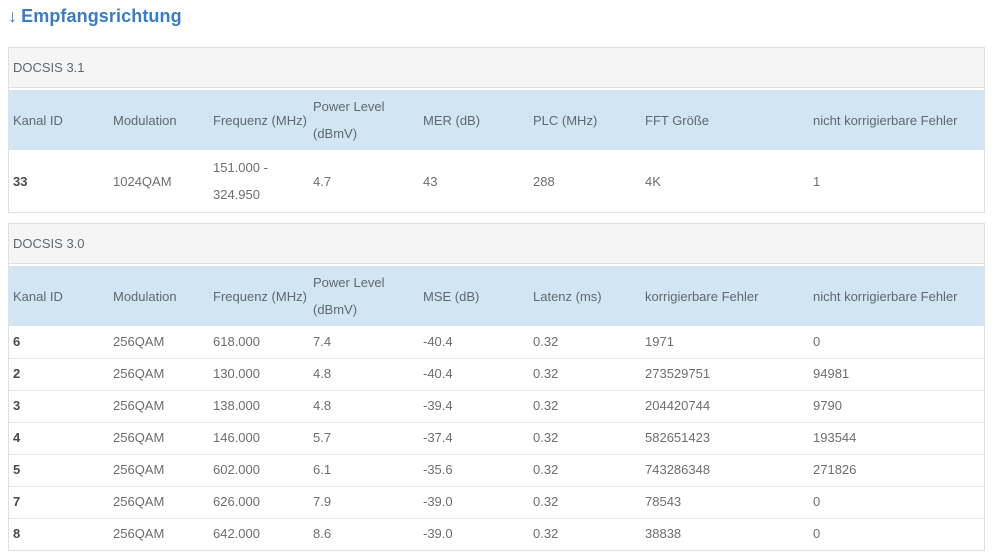  I want to click on section-header-docsis31: DOCSIS 3.1, so click(496, 68).